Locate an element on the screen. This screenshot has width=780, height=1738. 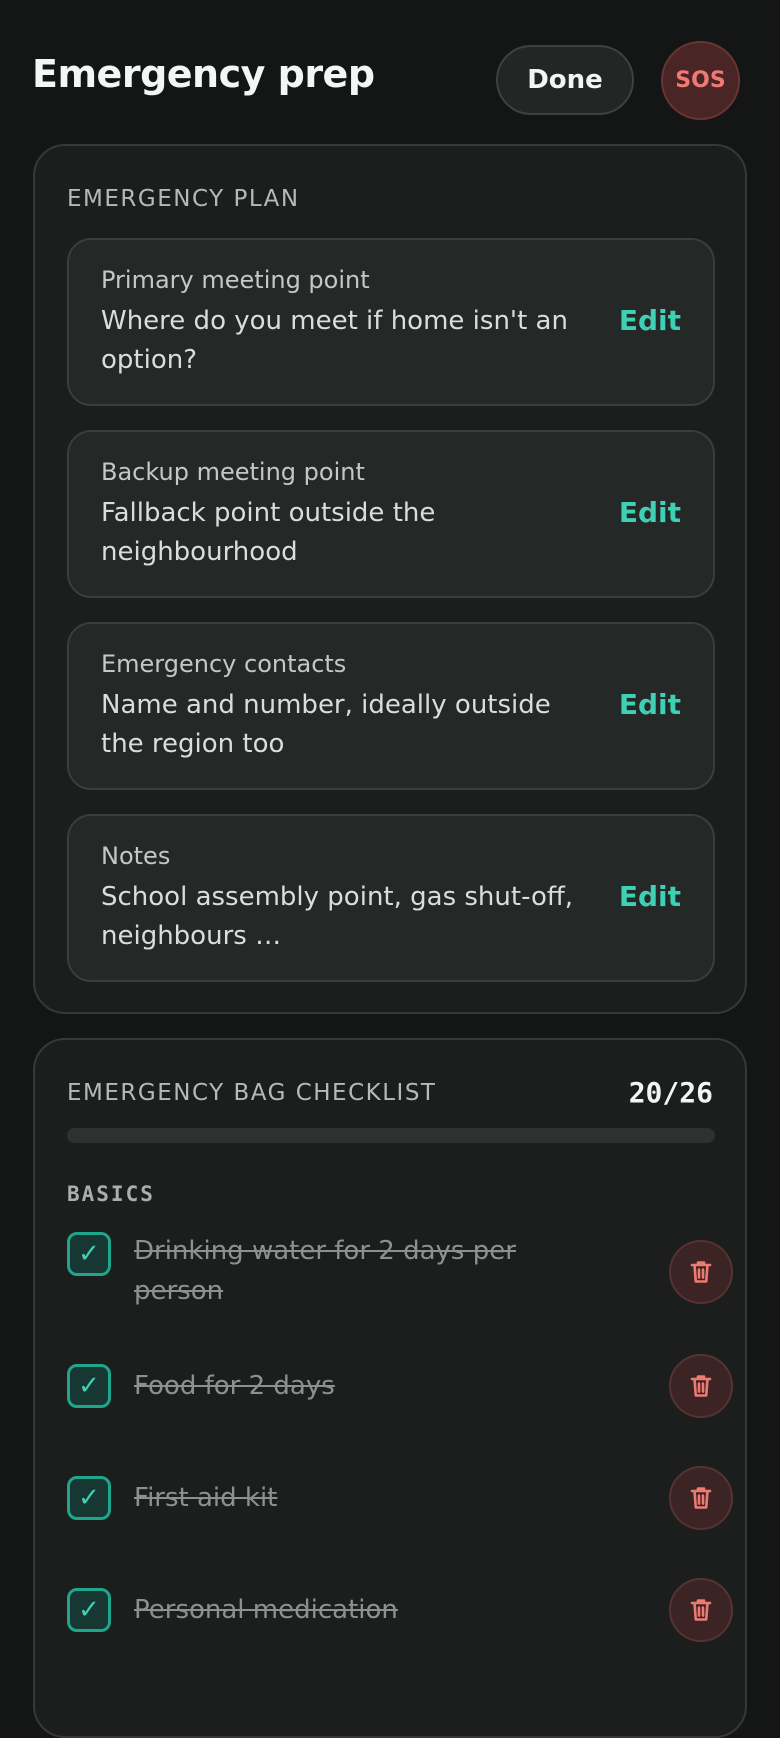
checklist-progress-fill is located at coordinates (316, 1135).